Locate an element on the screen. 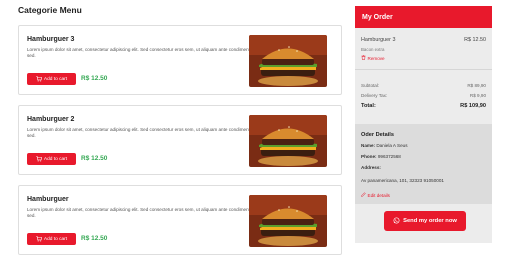 This screenshot has width=510, height=265. total-value: R$ 109,90 is located at coordinates (473, 106).